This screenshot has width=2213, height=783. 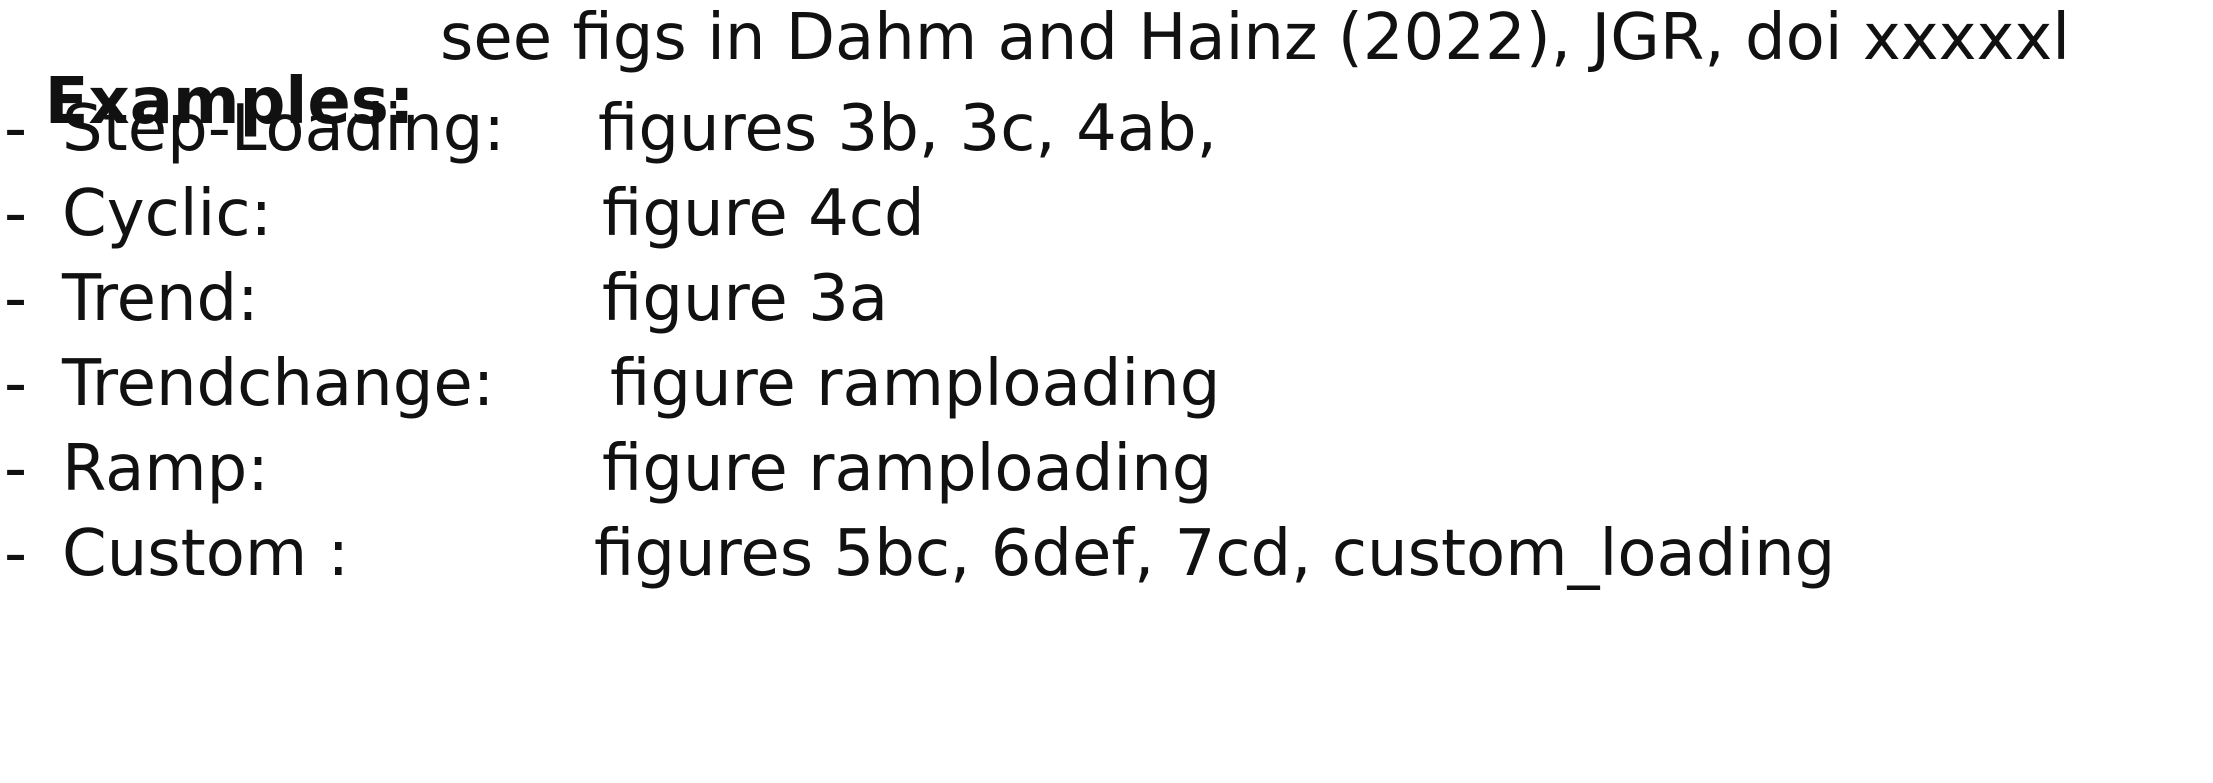 I want to click on list-item-label: Custom :, so click(x=206, y=554).